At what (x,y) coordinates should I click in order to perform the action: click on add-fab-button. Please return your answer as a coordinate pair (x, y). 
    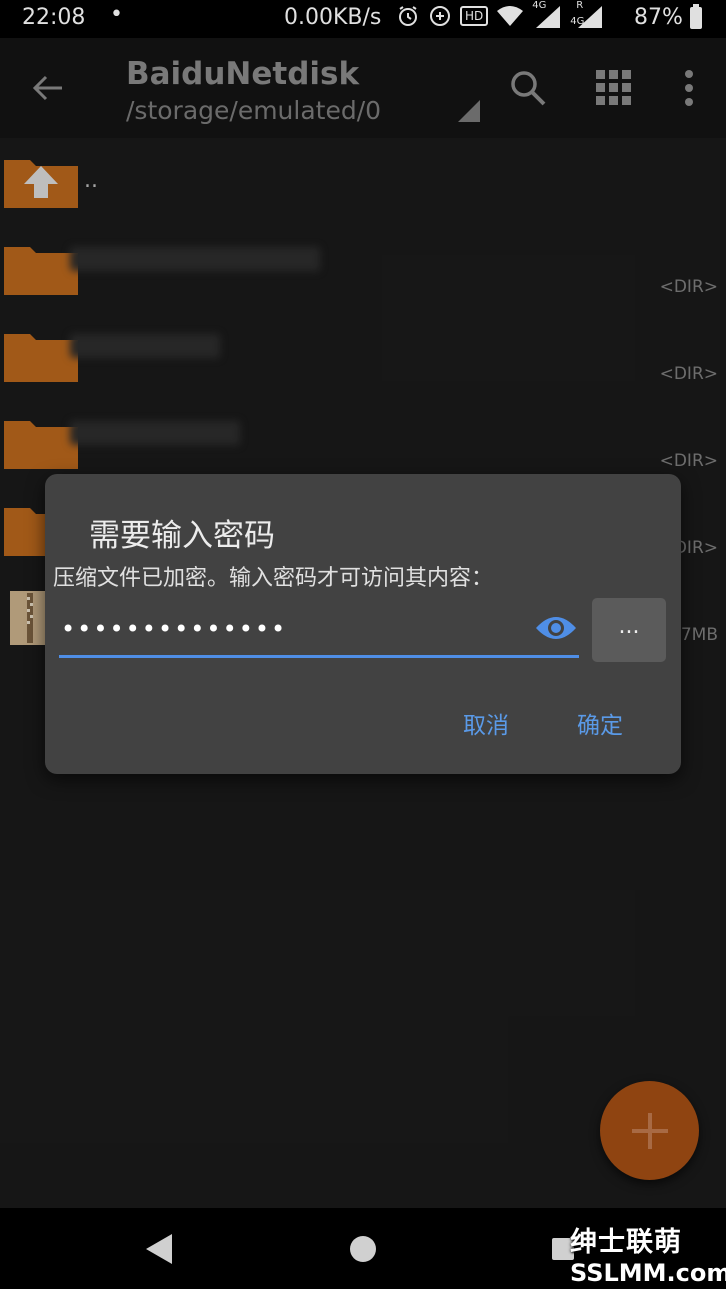
    Looking at the image, I should click on (649, 1130).